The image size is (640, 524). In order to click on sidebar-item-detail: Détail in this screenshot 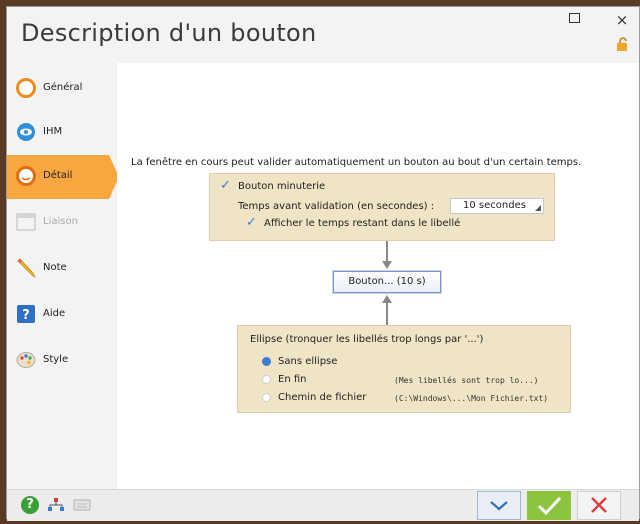, I will do `click(63, 177)`.